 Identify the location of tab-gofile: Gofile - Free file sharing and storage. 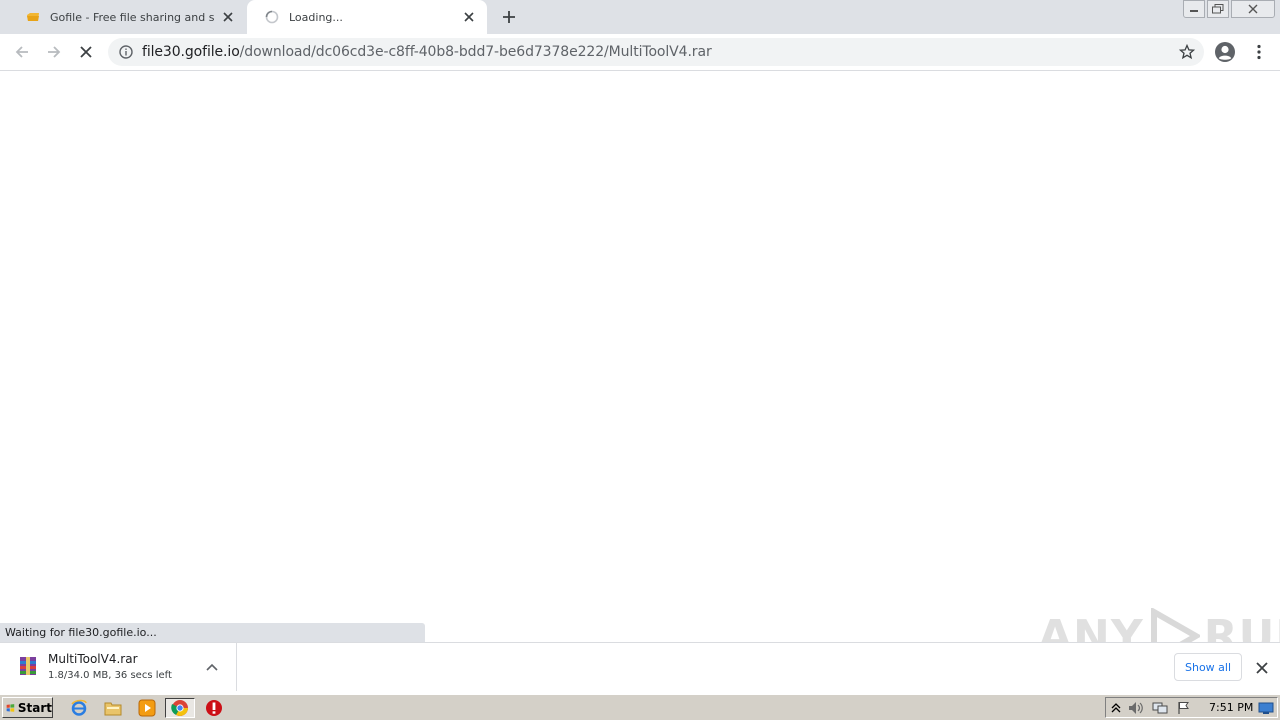
(127, 17).